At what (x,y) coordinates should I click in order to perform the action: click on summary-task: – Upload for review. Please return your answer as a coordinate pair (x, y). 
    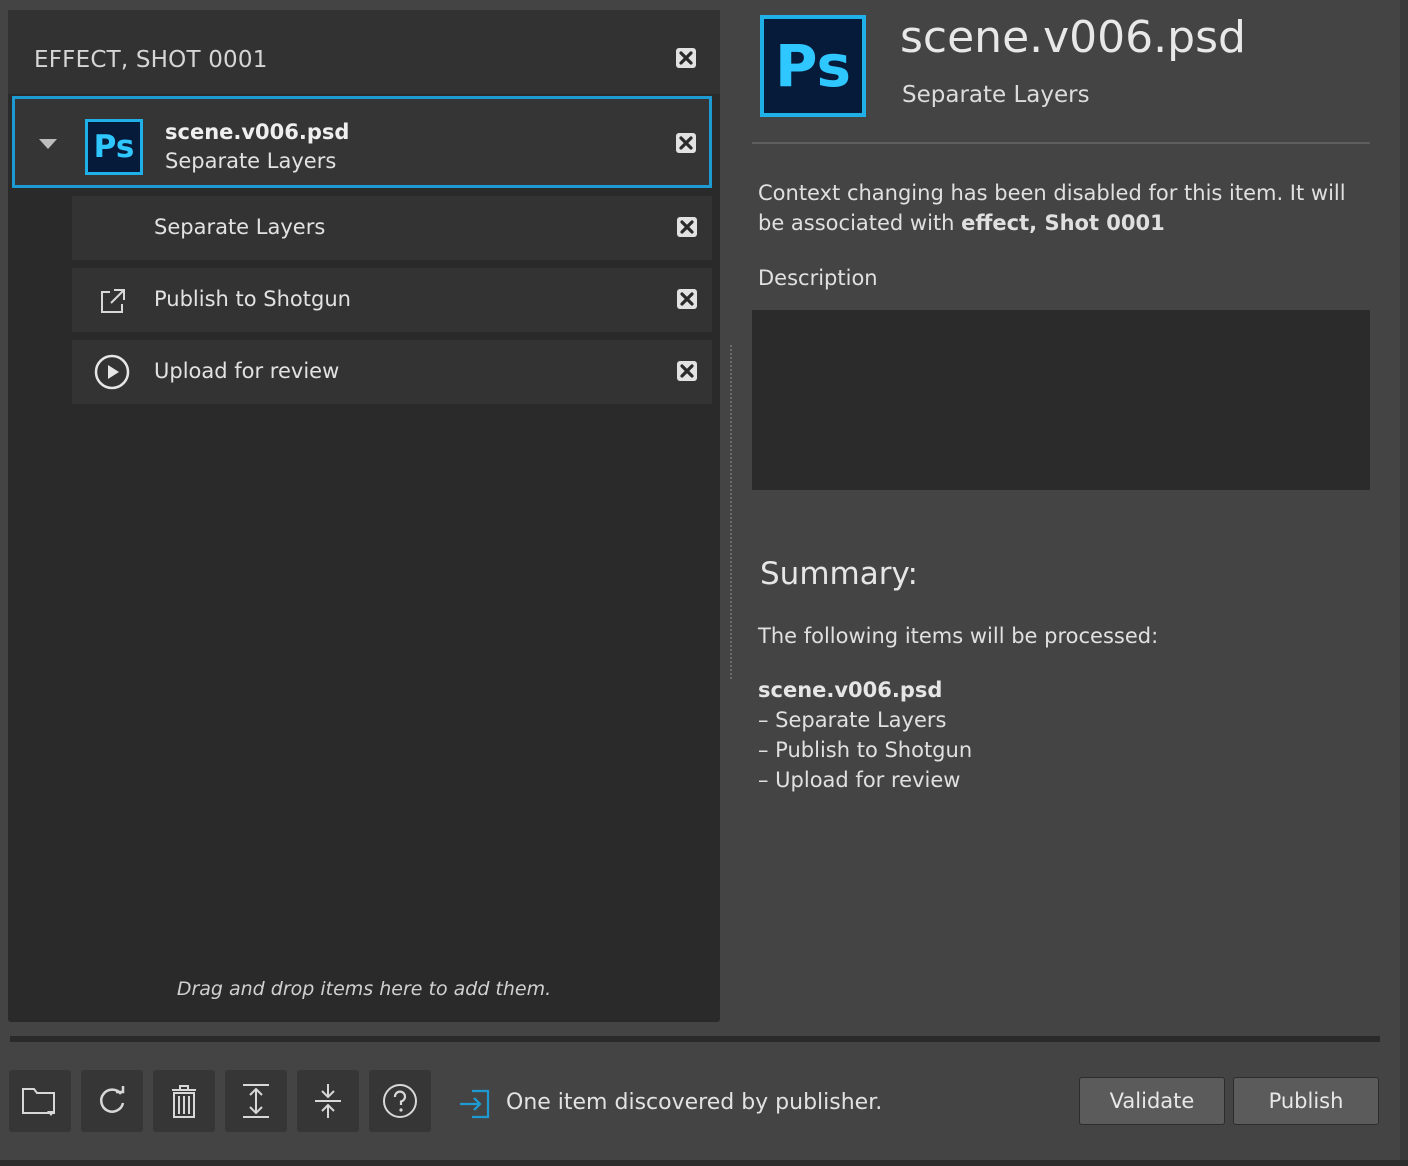
    Looking at the image, I should click on (859, 780).